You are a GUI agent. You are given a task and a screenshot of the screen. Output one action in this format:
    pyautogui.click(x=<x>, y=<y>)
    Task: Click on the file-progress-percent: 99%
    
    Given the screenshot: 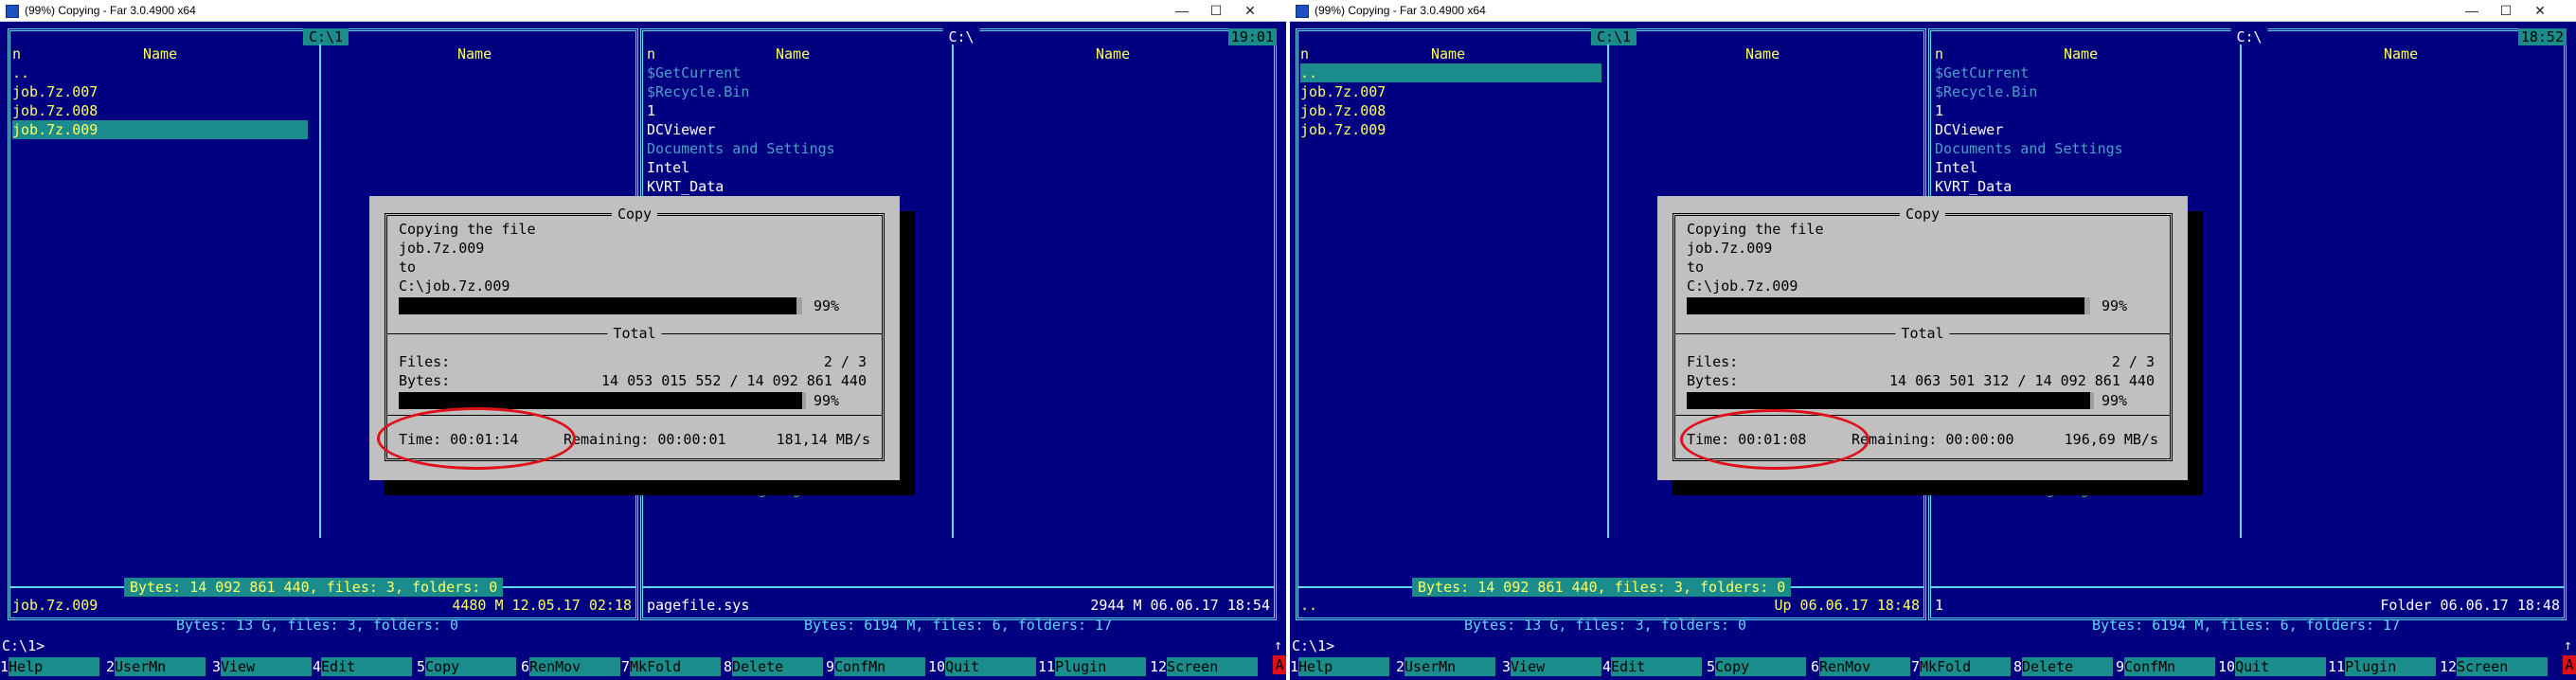 What is the action you would take?
    pyautogui.click(x=2115, y=305)
    